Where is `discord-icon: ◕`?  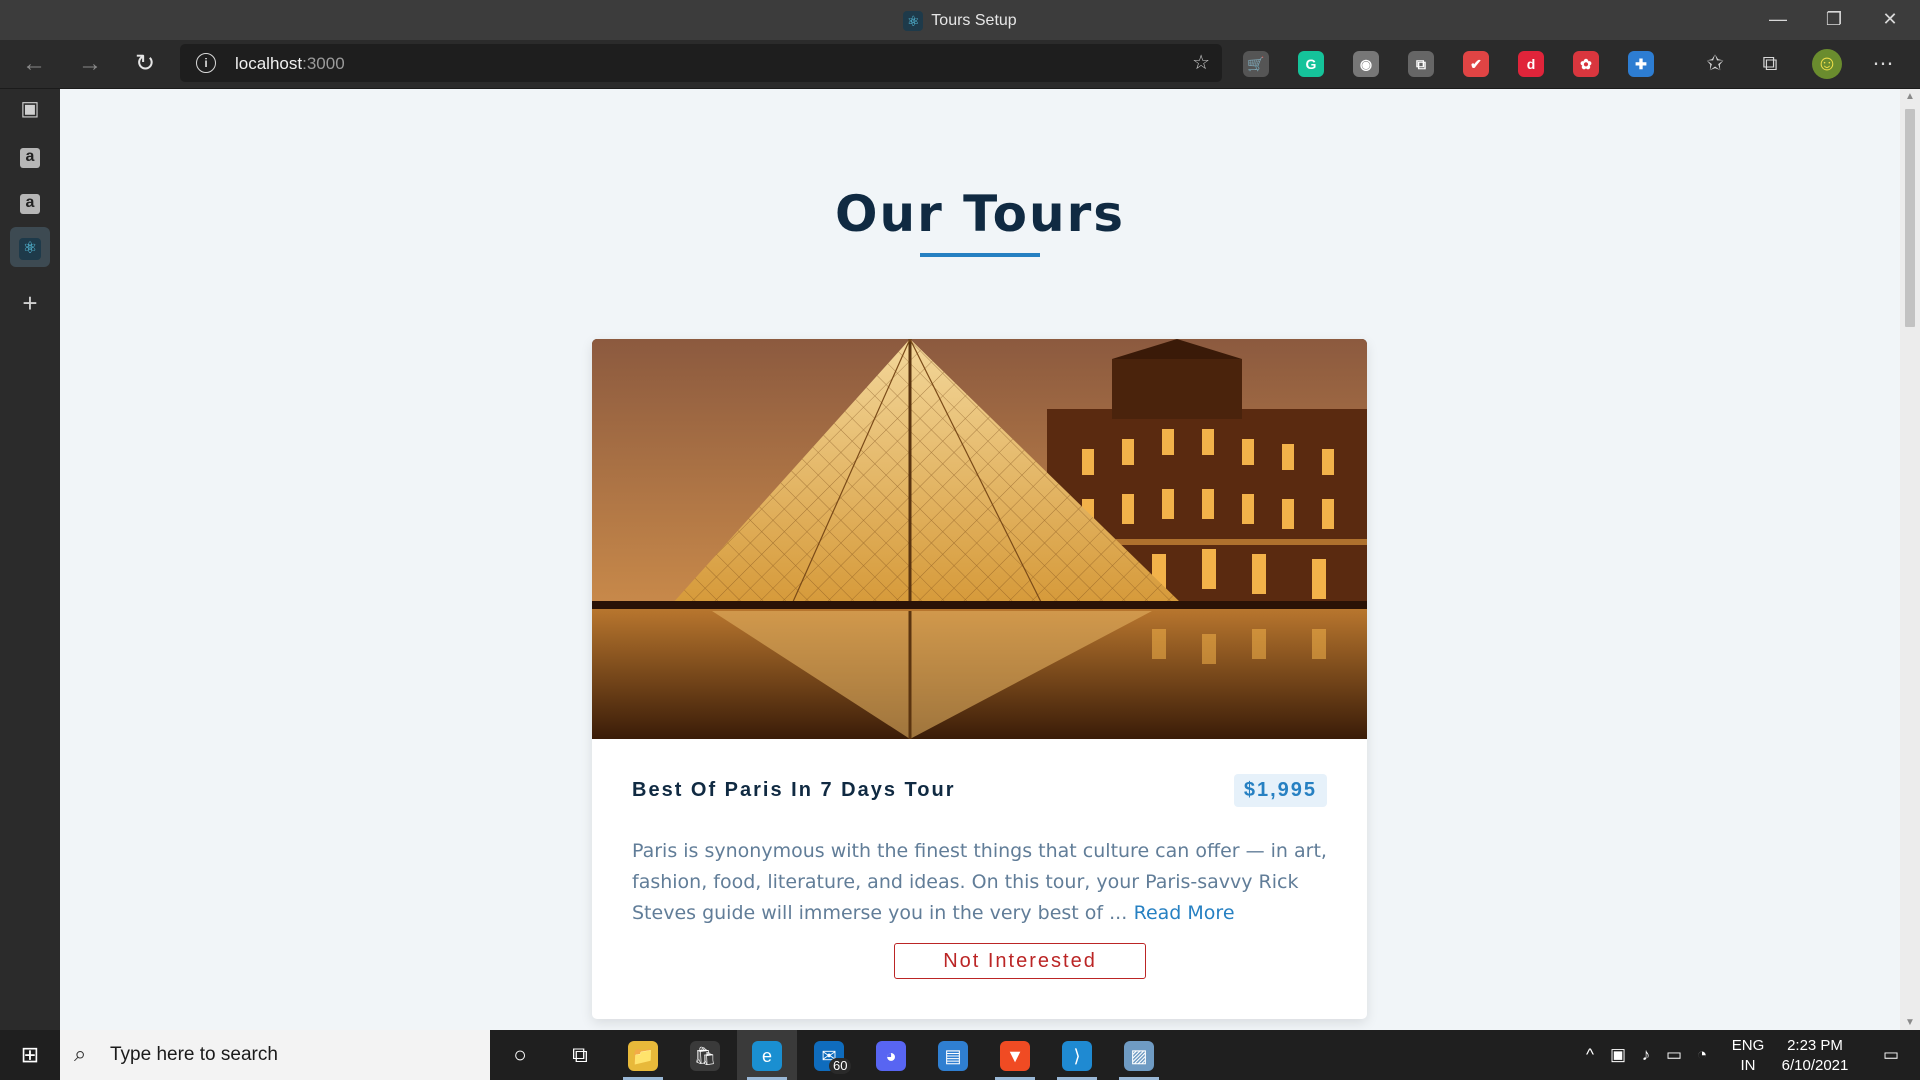
discord-icon: ◕ is located at coordinates (891, 1056).